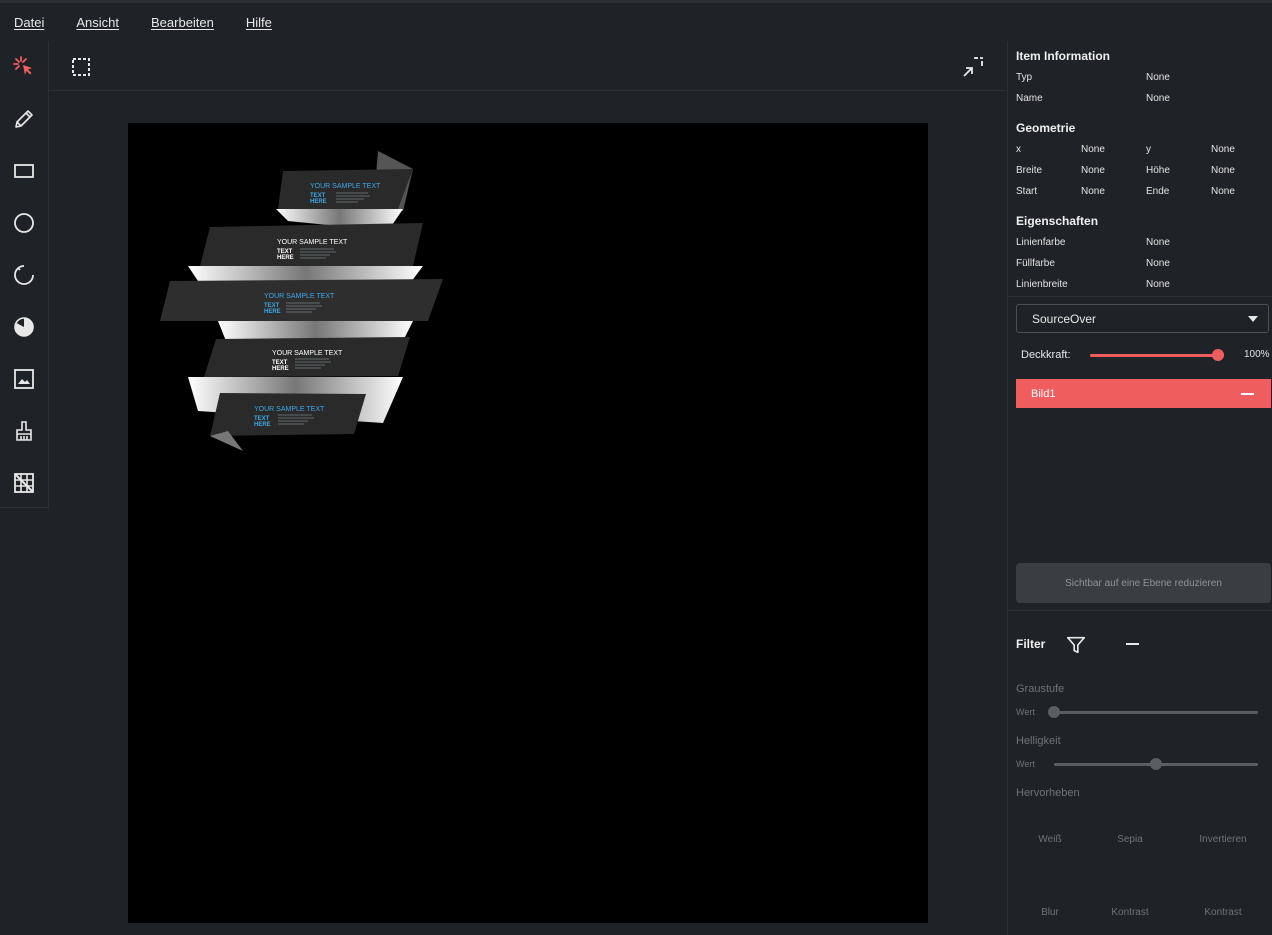 The image size is (1272, 935). Describe the element at coordinates (1031, 644) in the screenshot. I see `filter-title: Filter` at that location.